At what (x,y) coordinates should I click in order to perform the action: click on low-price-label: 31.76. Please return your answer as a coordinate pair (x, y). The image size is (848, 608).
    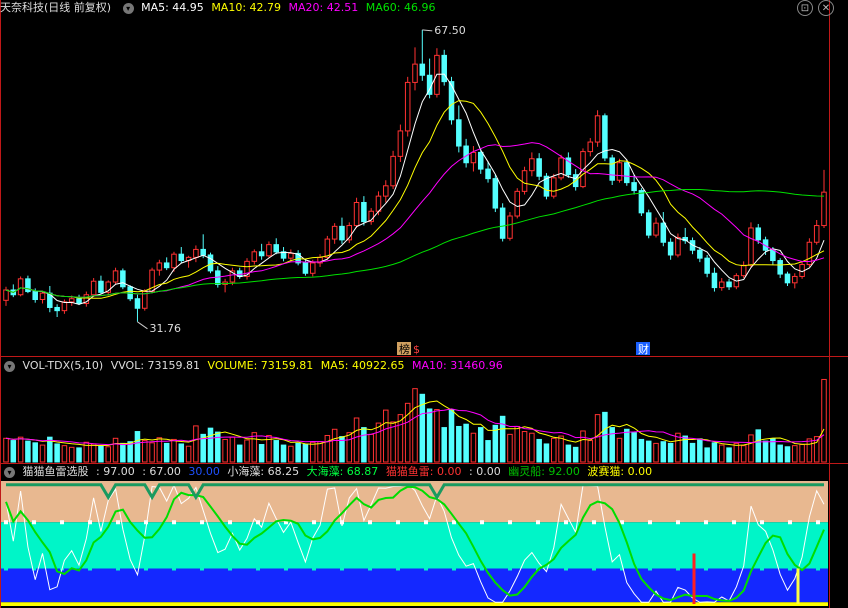
    Looking at the image, I should click on (165, 328).